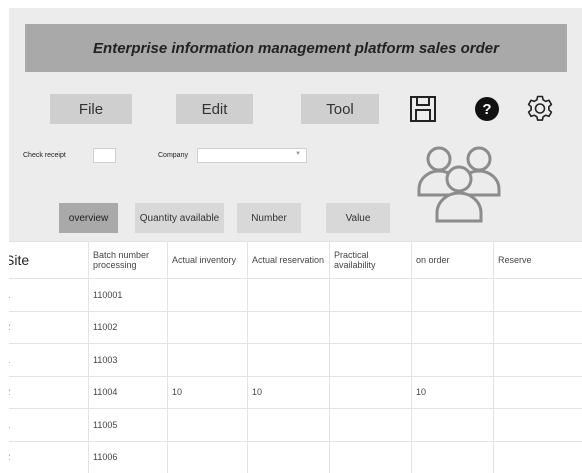 Image resolution: width=582 pixels, height=473 pixels. What do you see at coordinates (540, 109) in the screenshot?
I see `gear-icon` at bounding box center [540, 109].